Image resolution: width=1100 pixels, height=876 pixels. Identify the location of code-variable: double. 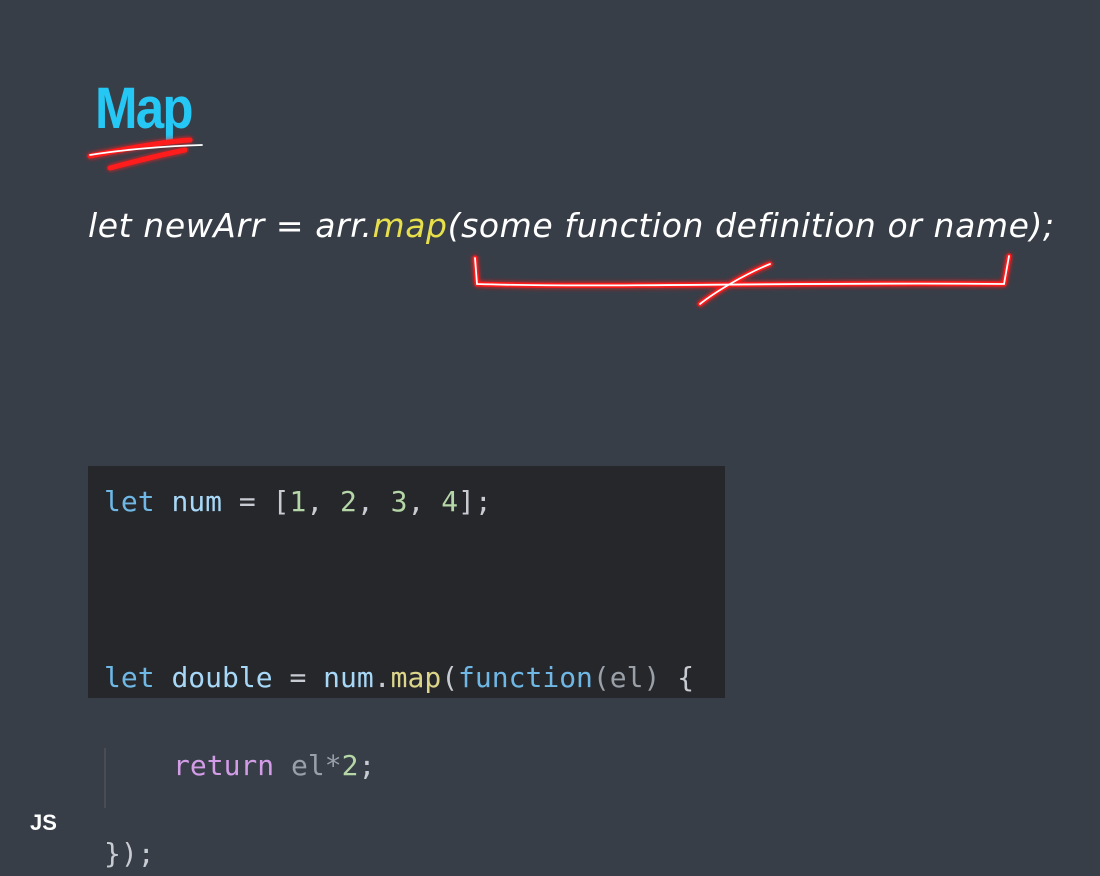
(222, 677).